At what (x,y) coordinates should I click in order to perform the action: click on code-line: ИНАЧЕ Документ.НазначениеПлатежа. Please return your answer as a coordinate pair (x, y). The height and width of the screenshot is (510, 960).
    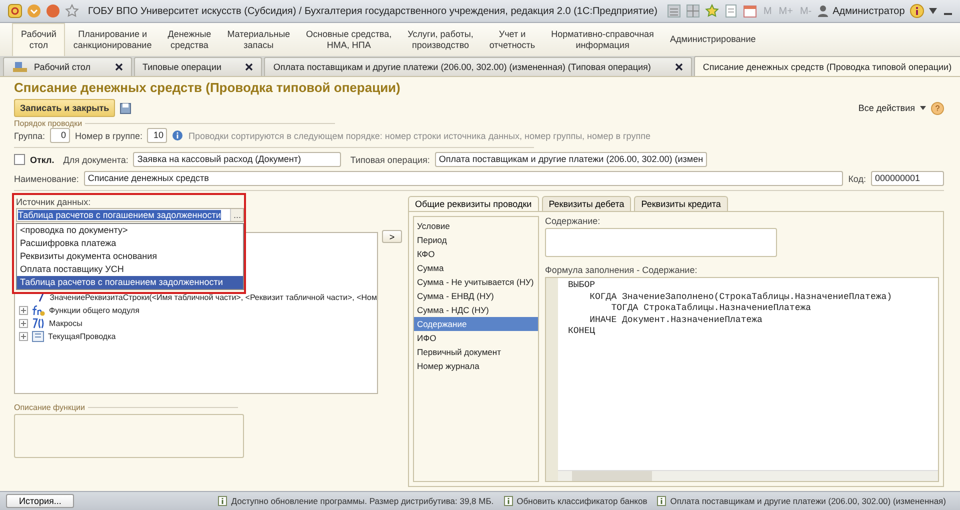
    Looking at the image, I should click on (676, 320).